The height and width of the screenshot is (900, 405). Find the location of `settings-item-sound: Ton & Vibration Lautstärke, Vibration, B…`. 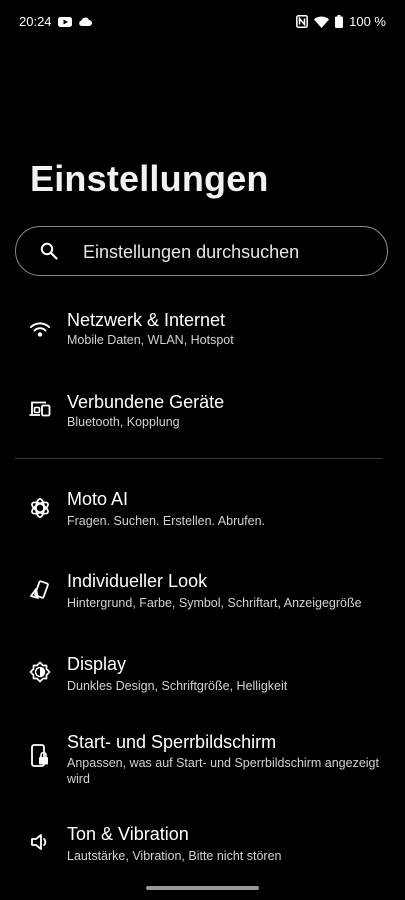

settings-item-sound: Ton & Vibration Lautstärke, Vibration, B… is located at coordinates (202, 856).